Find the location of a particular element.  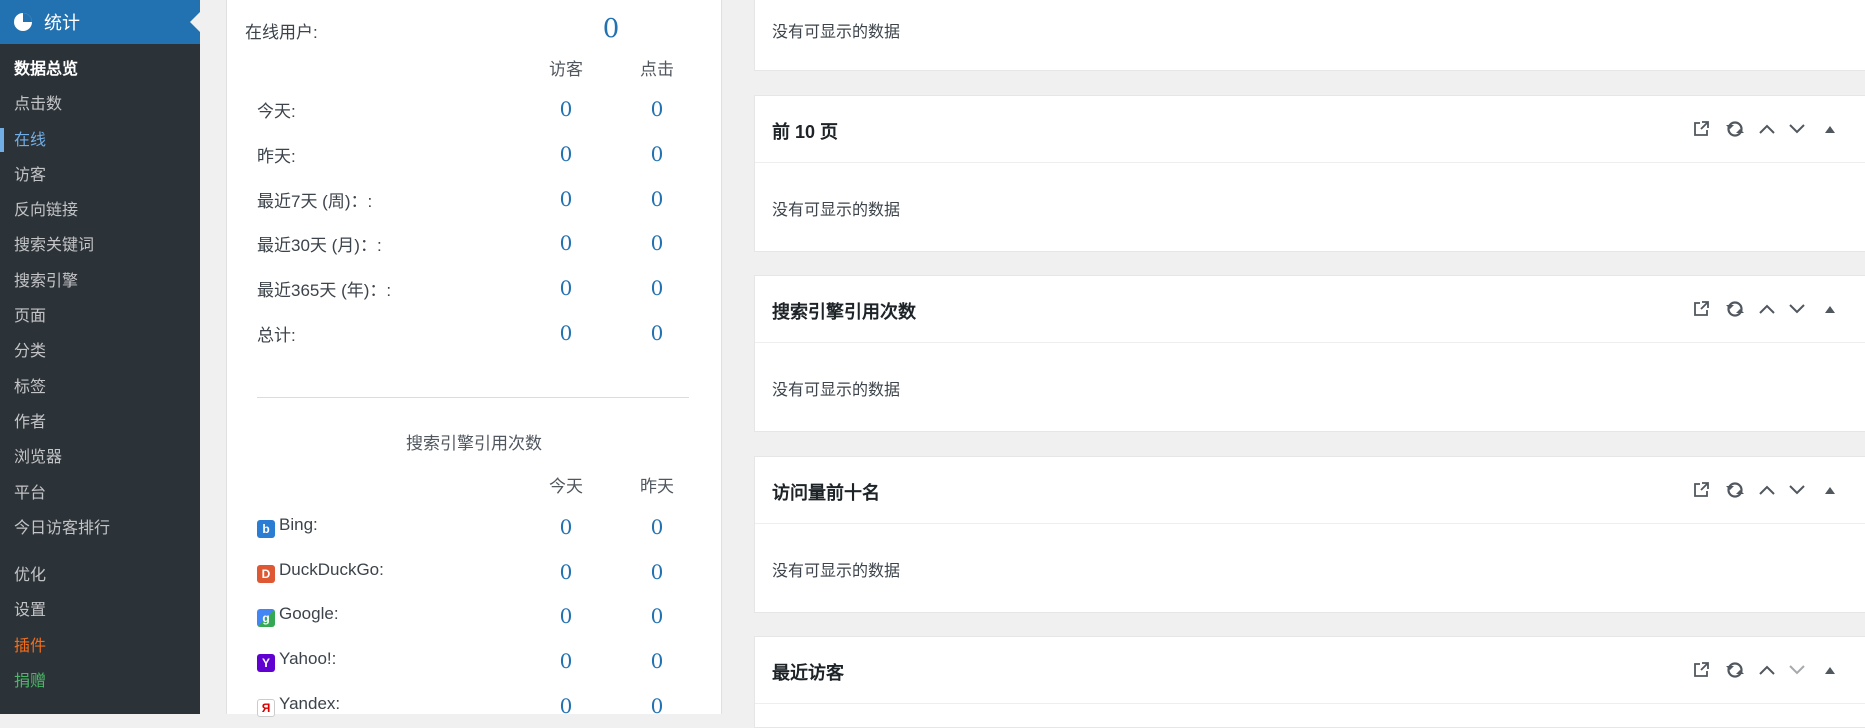

visitors-column-header: 访客 is located at coordinates (566, 69).